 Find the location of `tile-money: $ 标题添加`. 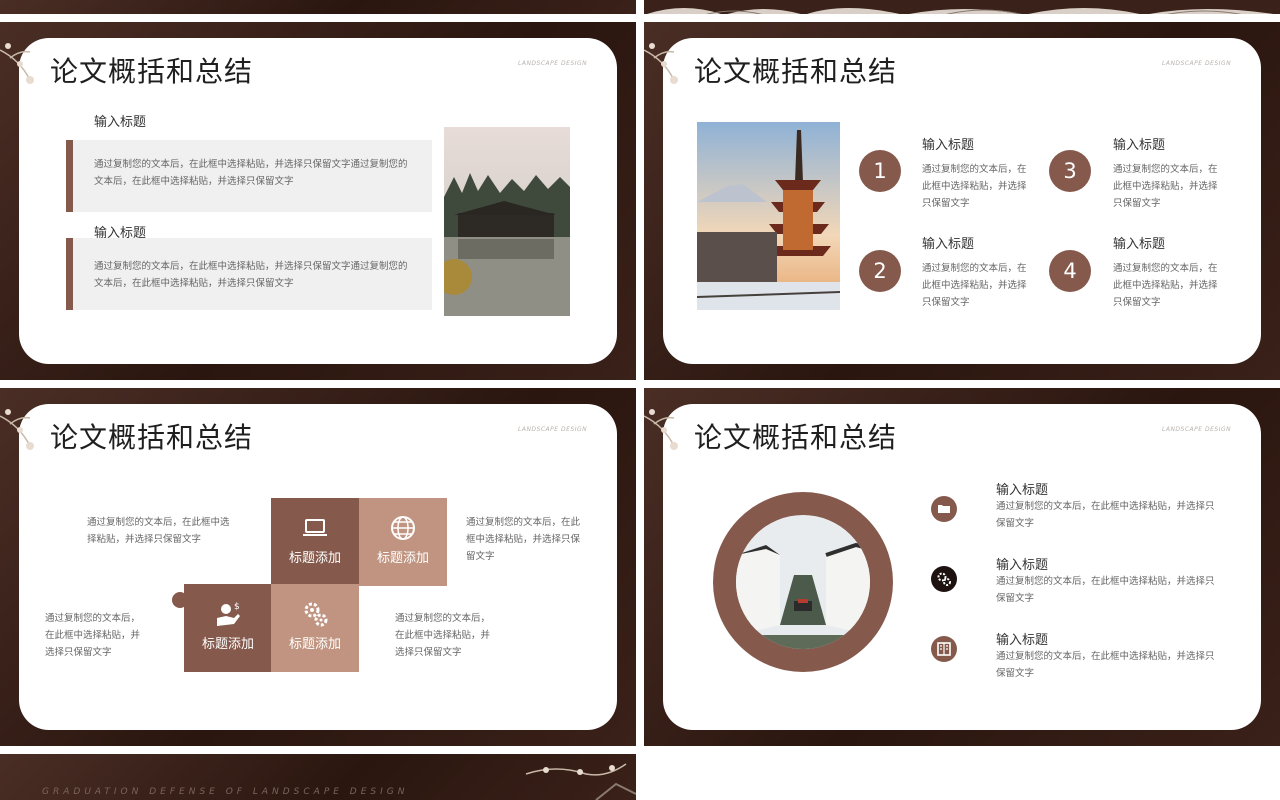

tile-money: $ 标题添加 is located at coordinates (228, 628).